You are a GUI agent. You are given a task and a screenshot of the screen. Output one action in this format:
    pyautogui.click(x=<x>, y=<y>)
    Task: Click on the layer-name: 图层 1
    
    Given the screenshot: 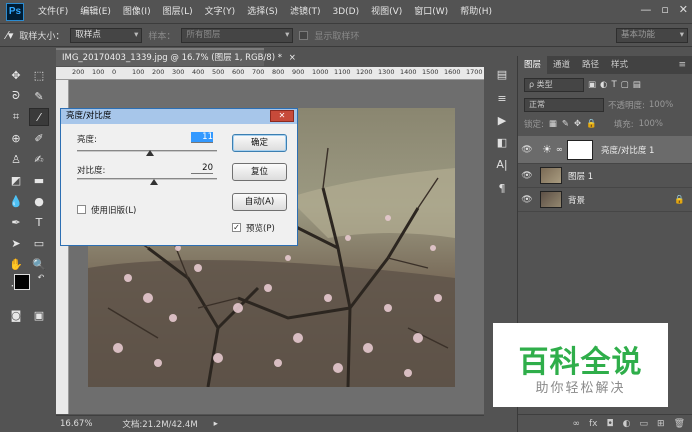 What is the action you would take?
    pyautogui.click(x=580, y=176)
    